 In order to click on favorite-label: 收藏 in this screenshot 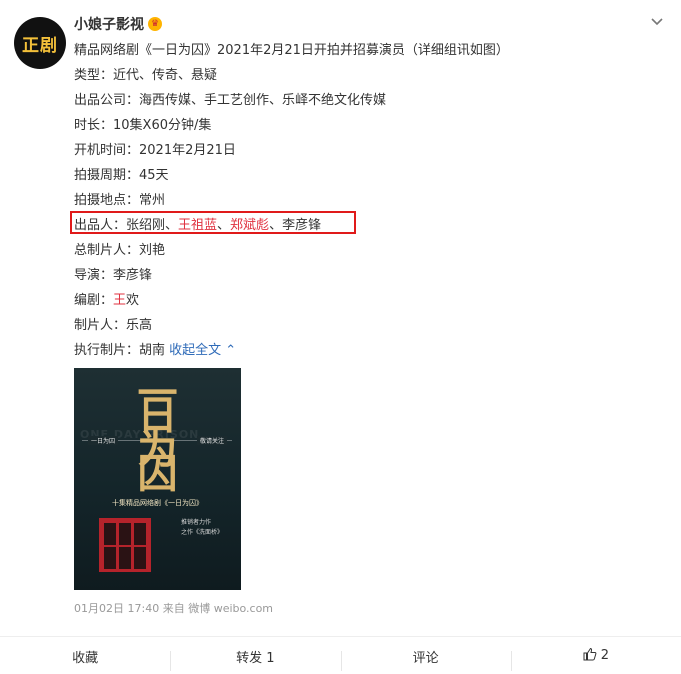, I will do `click(85, 658)`.